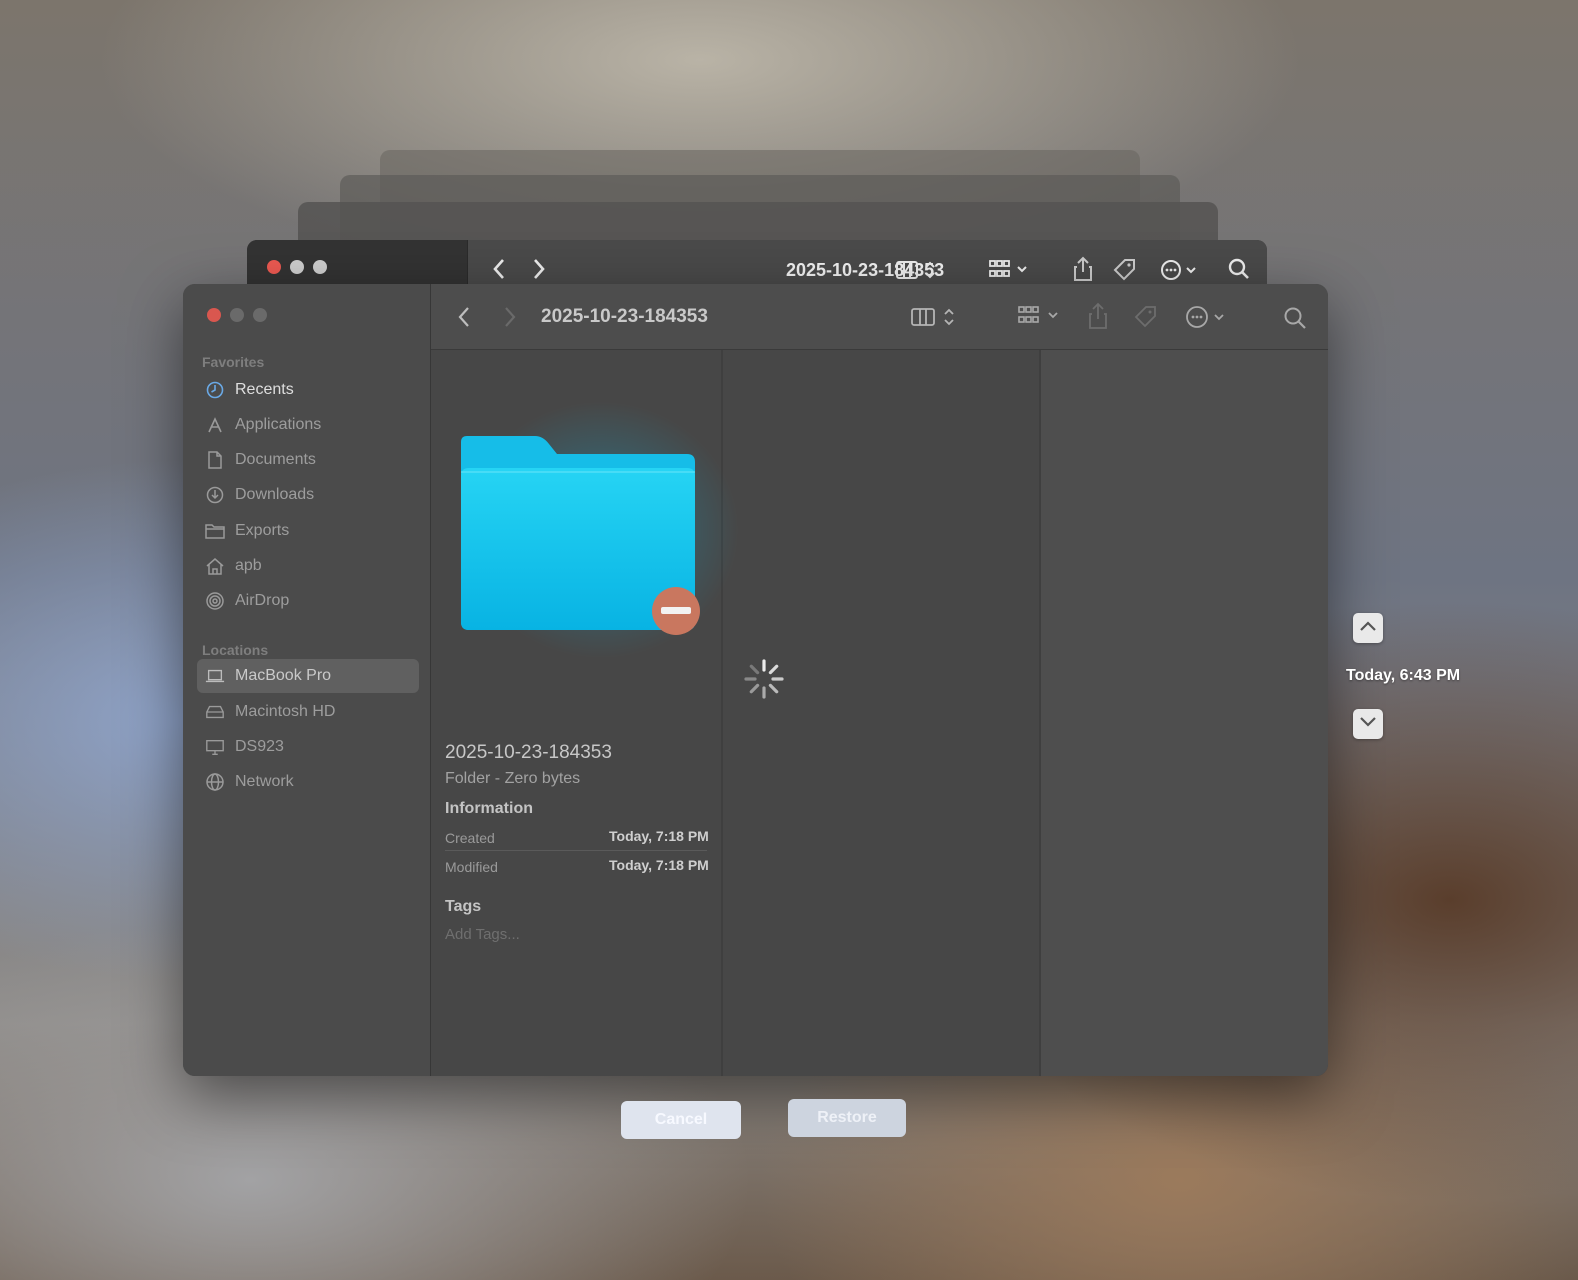  I want to click on modified-label: Modified, so click(471, 867).